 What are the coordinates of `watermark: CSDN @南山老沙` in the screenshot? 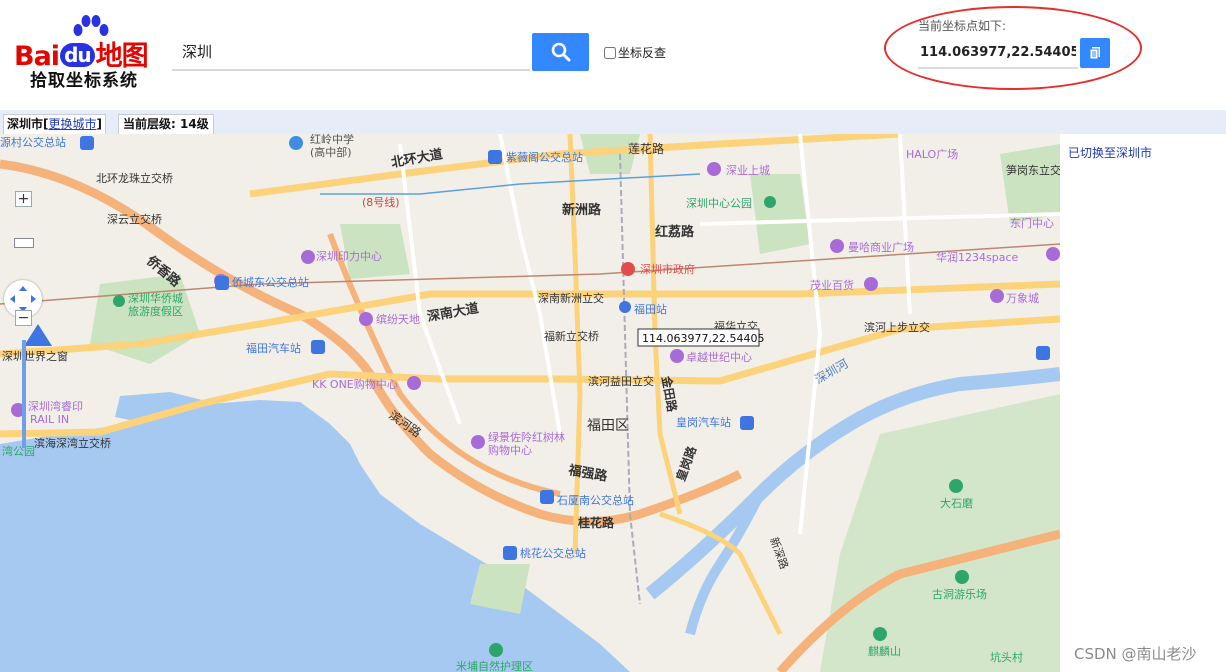 It's located at (1135, 654).